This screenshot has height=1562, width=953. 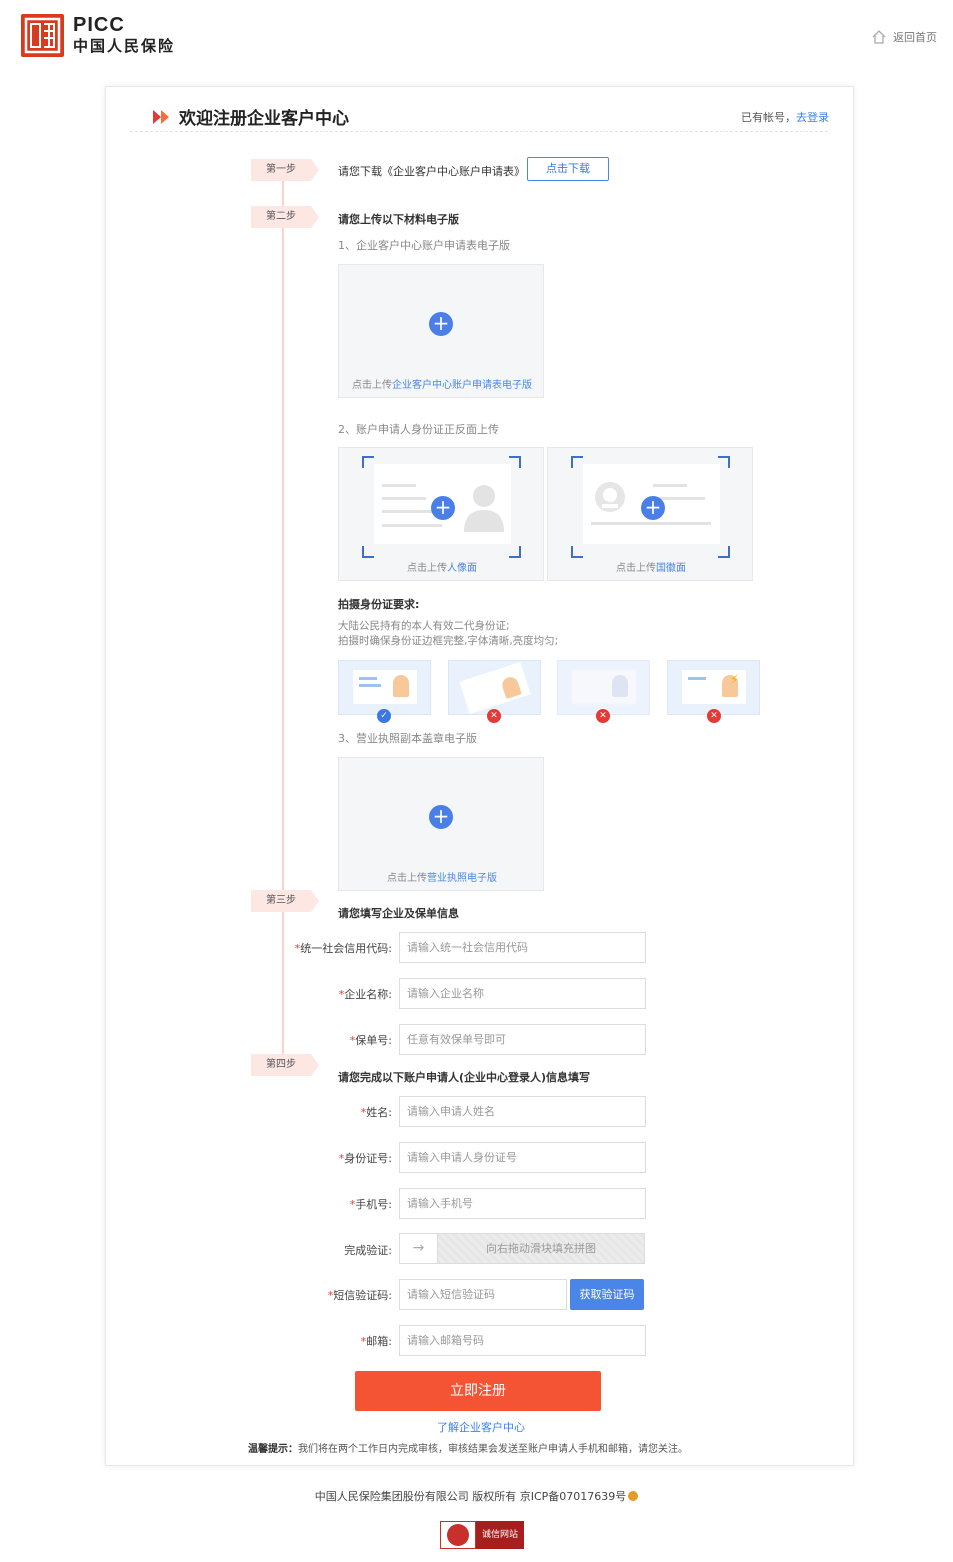 What do you see at coordinates (812, 117) in the screenshot?
I see `login-link: 去登录` at bounding box center [812, 117].